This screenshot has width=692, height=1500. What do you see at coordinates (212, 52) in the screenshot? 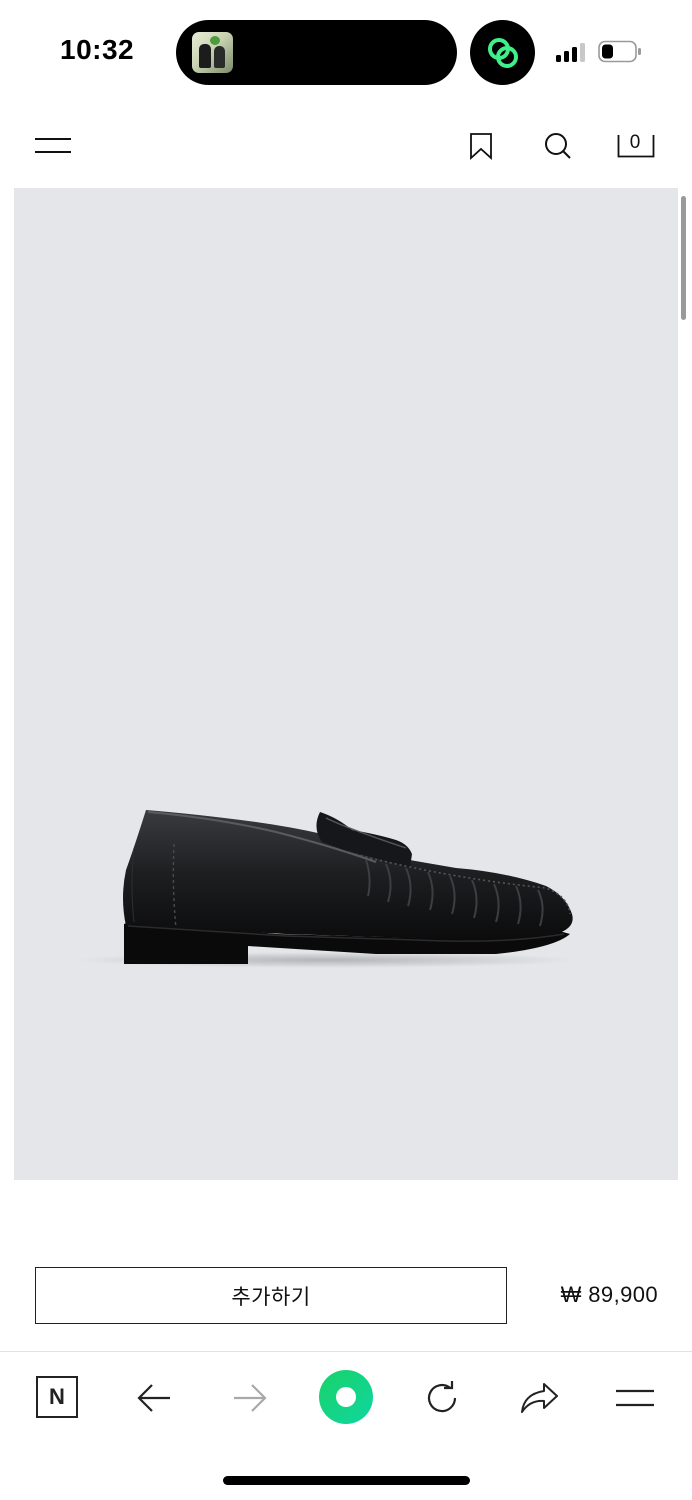
I see `island-thumbnail` at bounding box center [212, 52].